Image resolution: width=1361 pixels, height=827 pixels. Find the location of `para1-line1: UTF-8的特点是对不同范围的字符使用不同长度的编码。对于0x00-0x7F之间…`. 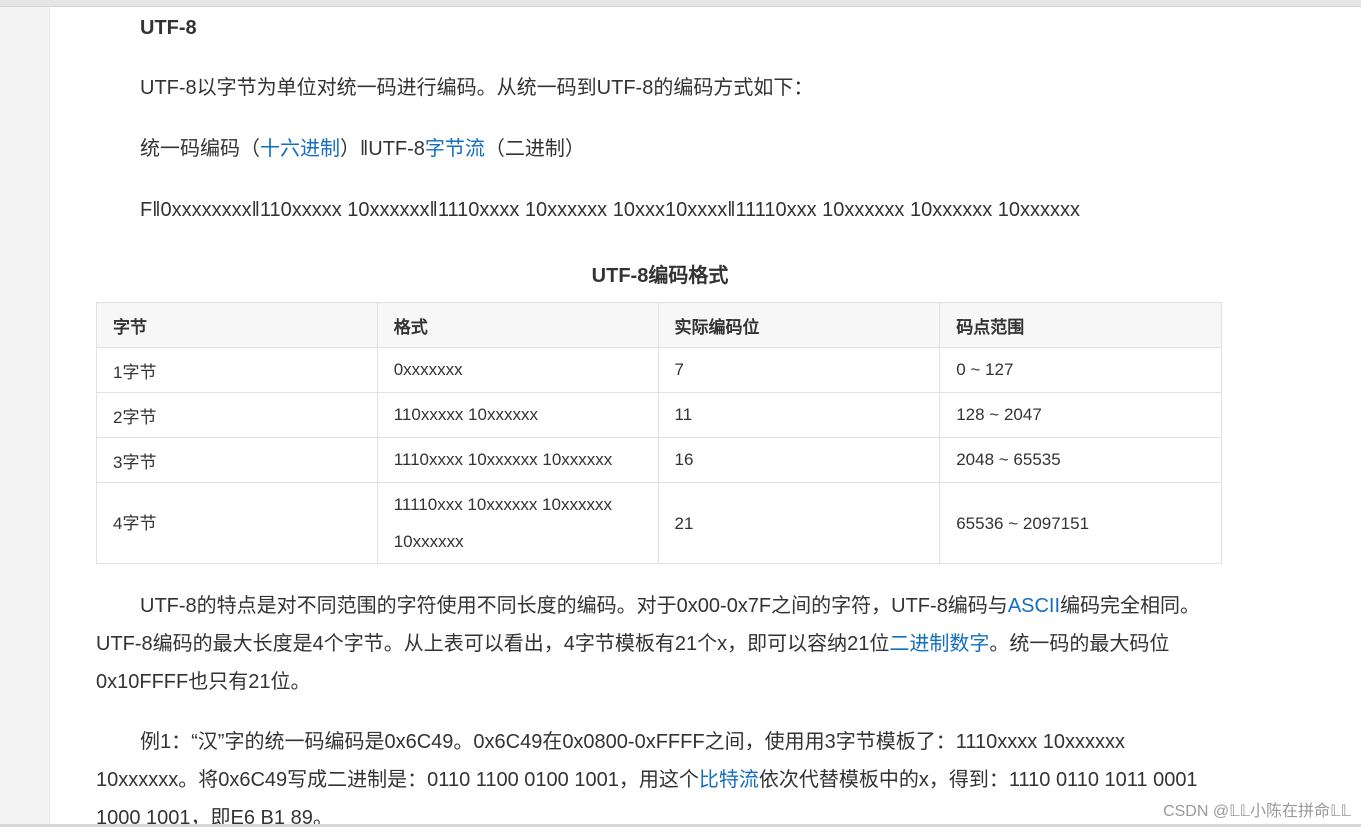

para1-line1: UTF-8的特点是对不同范围的字符使用不同长度的编码。对于0x00-0x7F之间… is located at coordinates (670, 606).